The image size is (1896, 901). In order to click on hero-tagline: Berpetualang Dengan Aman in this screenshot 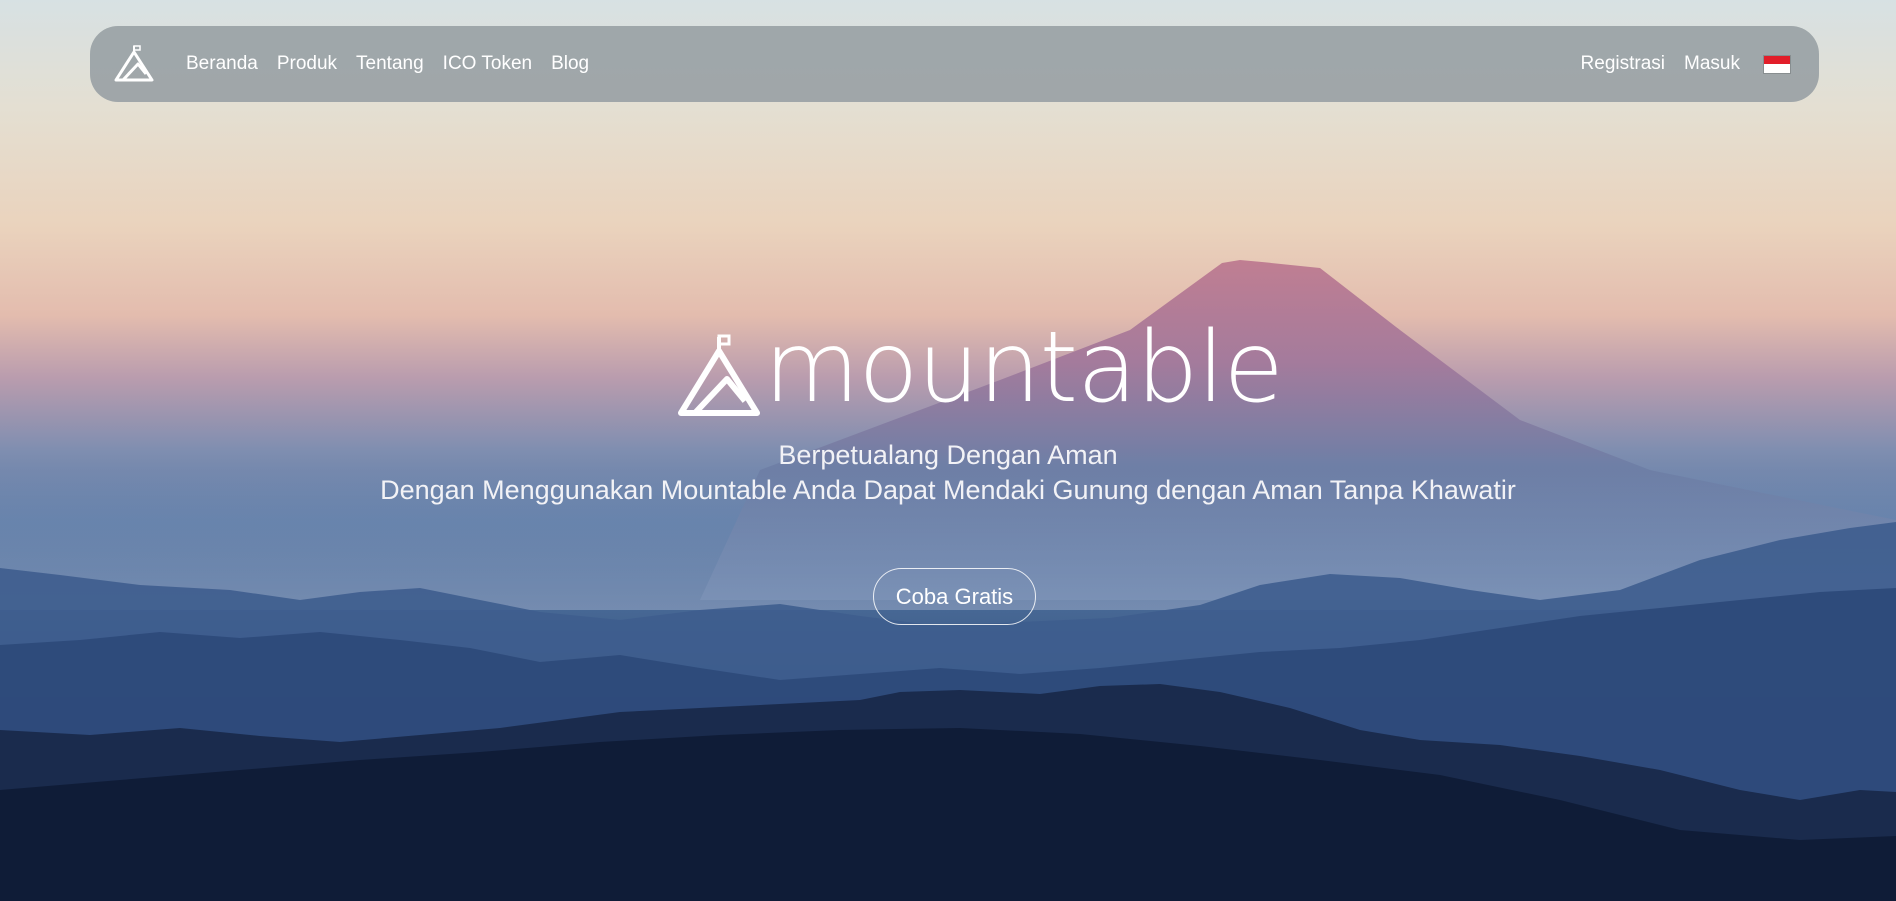, I will do `click(948, 455)`.